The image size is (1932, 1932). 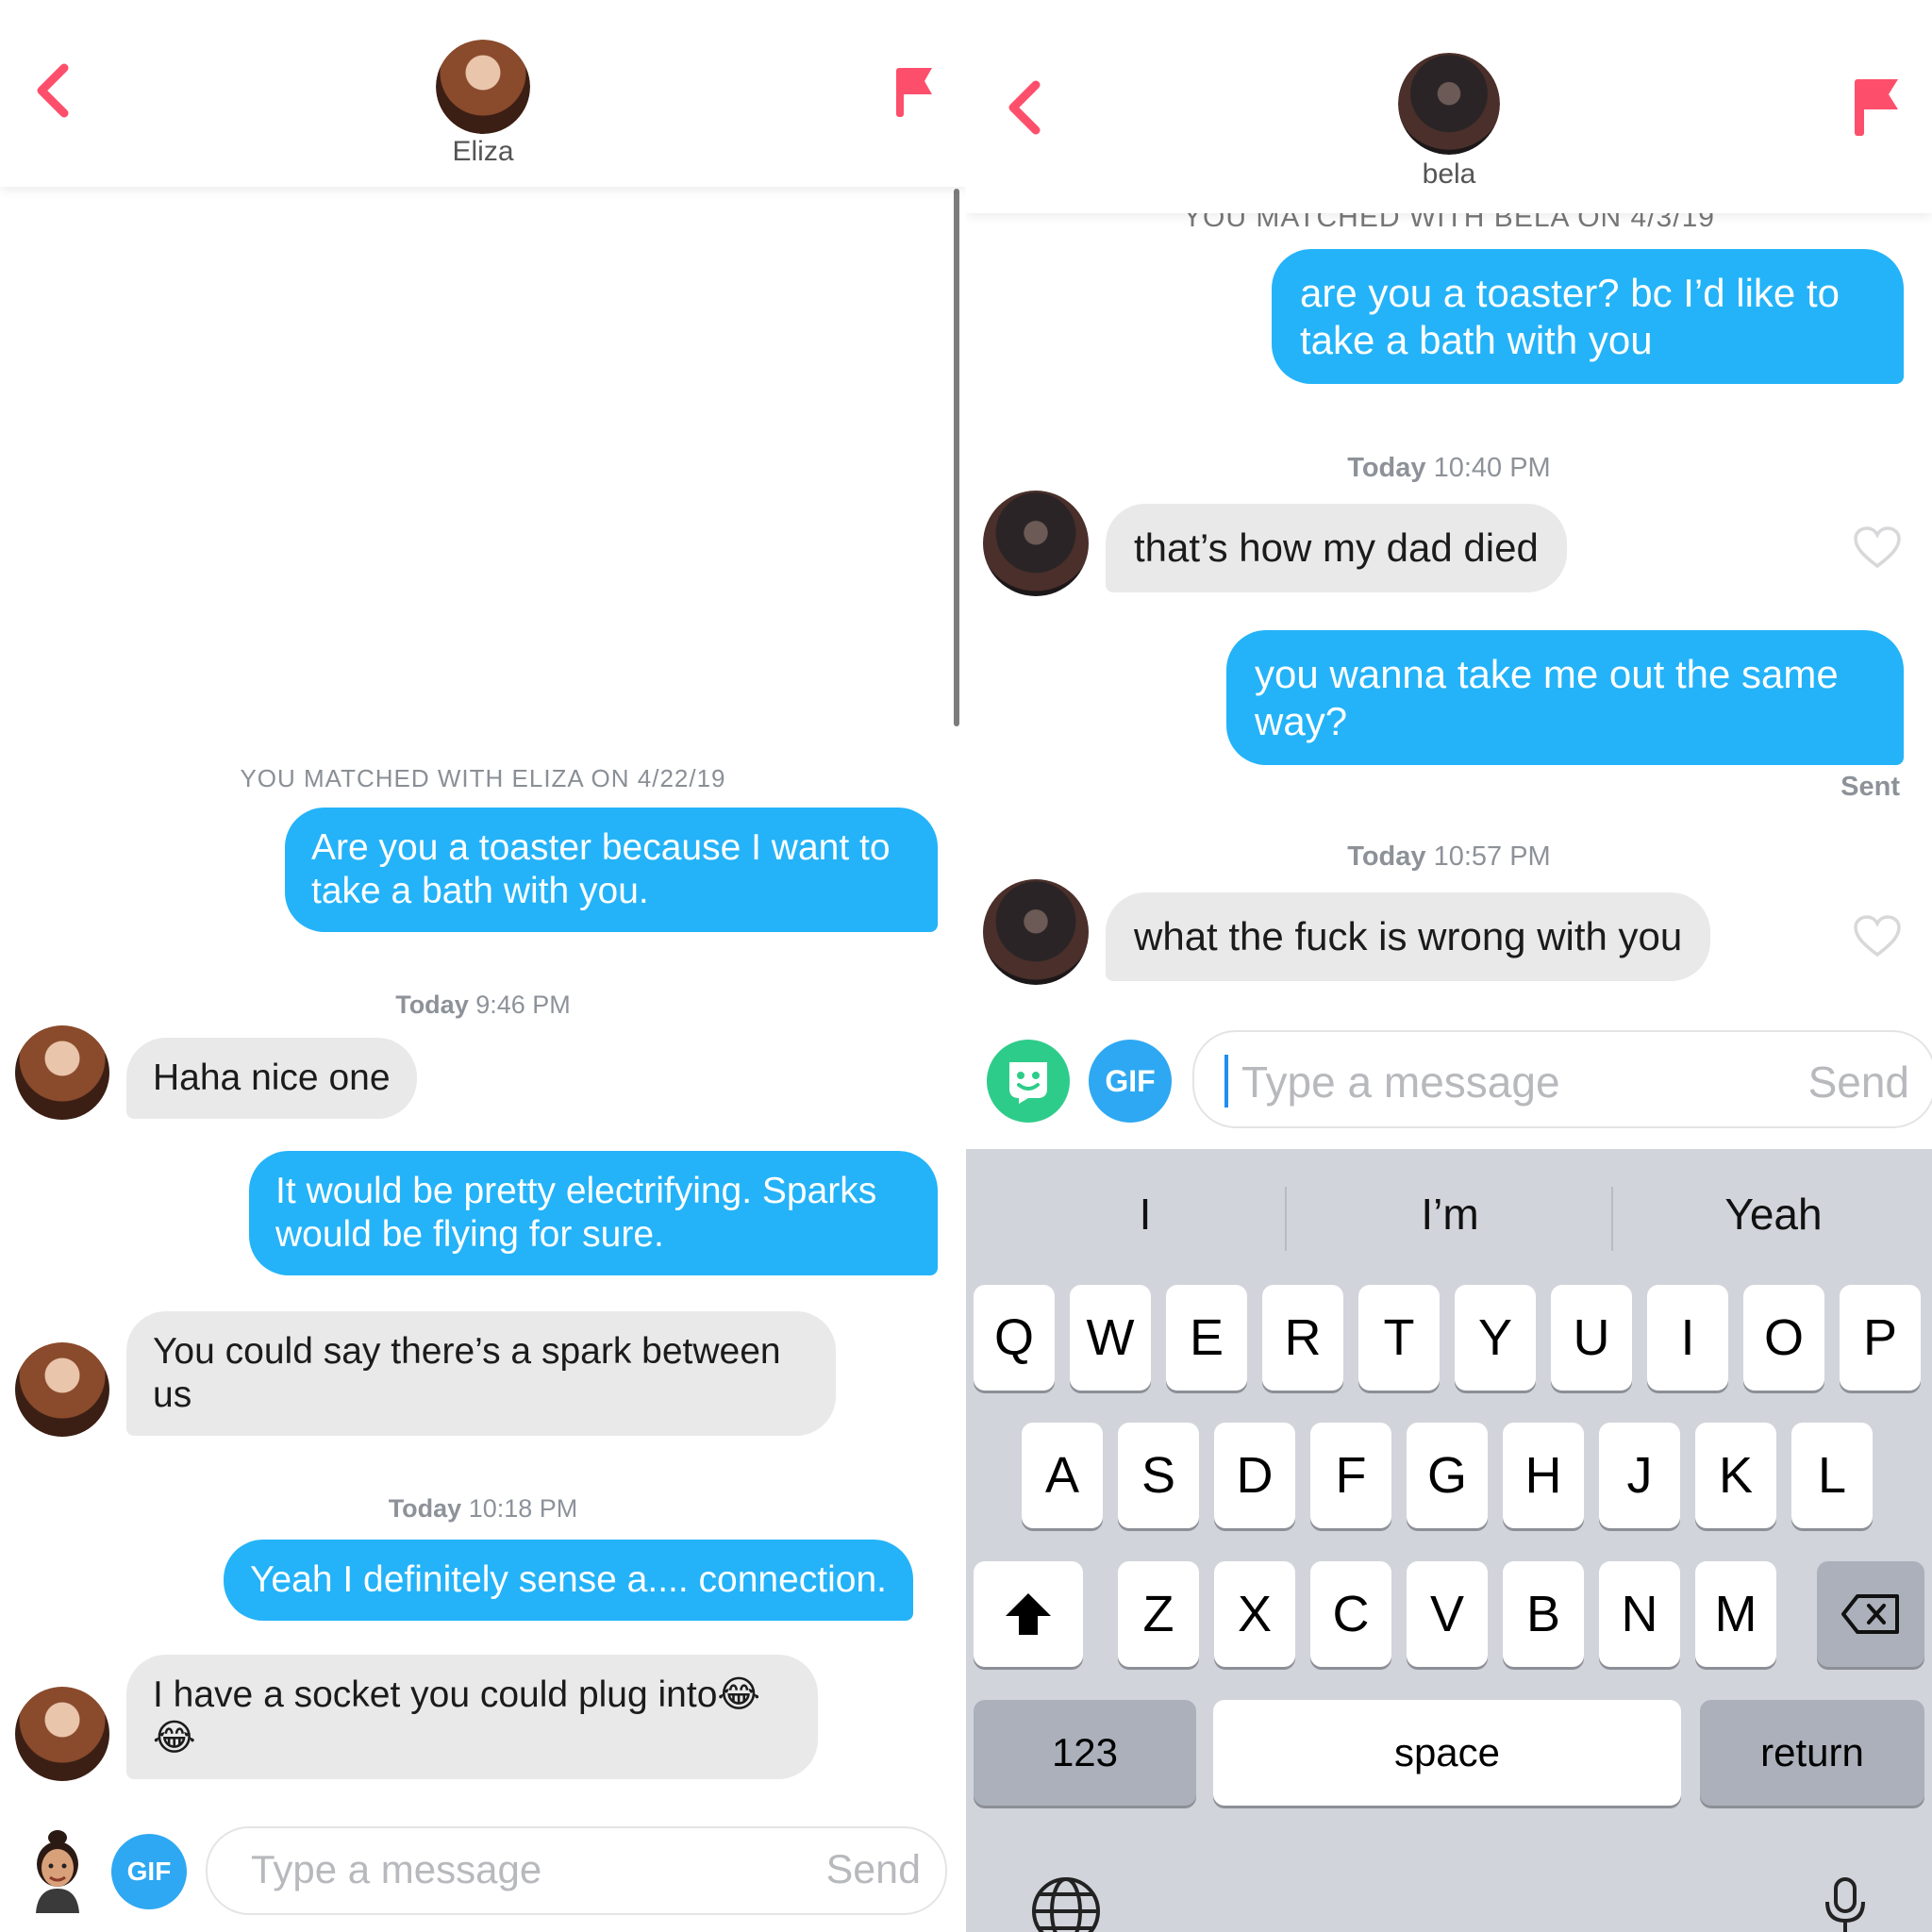 What do you see at coordinates (1870, 787) in the screenshot?
I see `message-status: Sent` at bounding box center [1870, 787].